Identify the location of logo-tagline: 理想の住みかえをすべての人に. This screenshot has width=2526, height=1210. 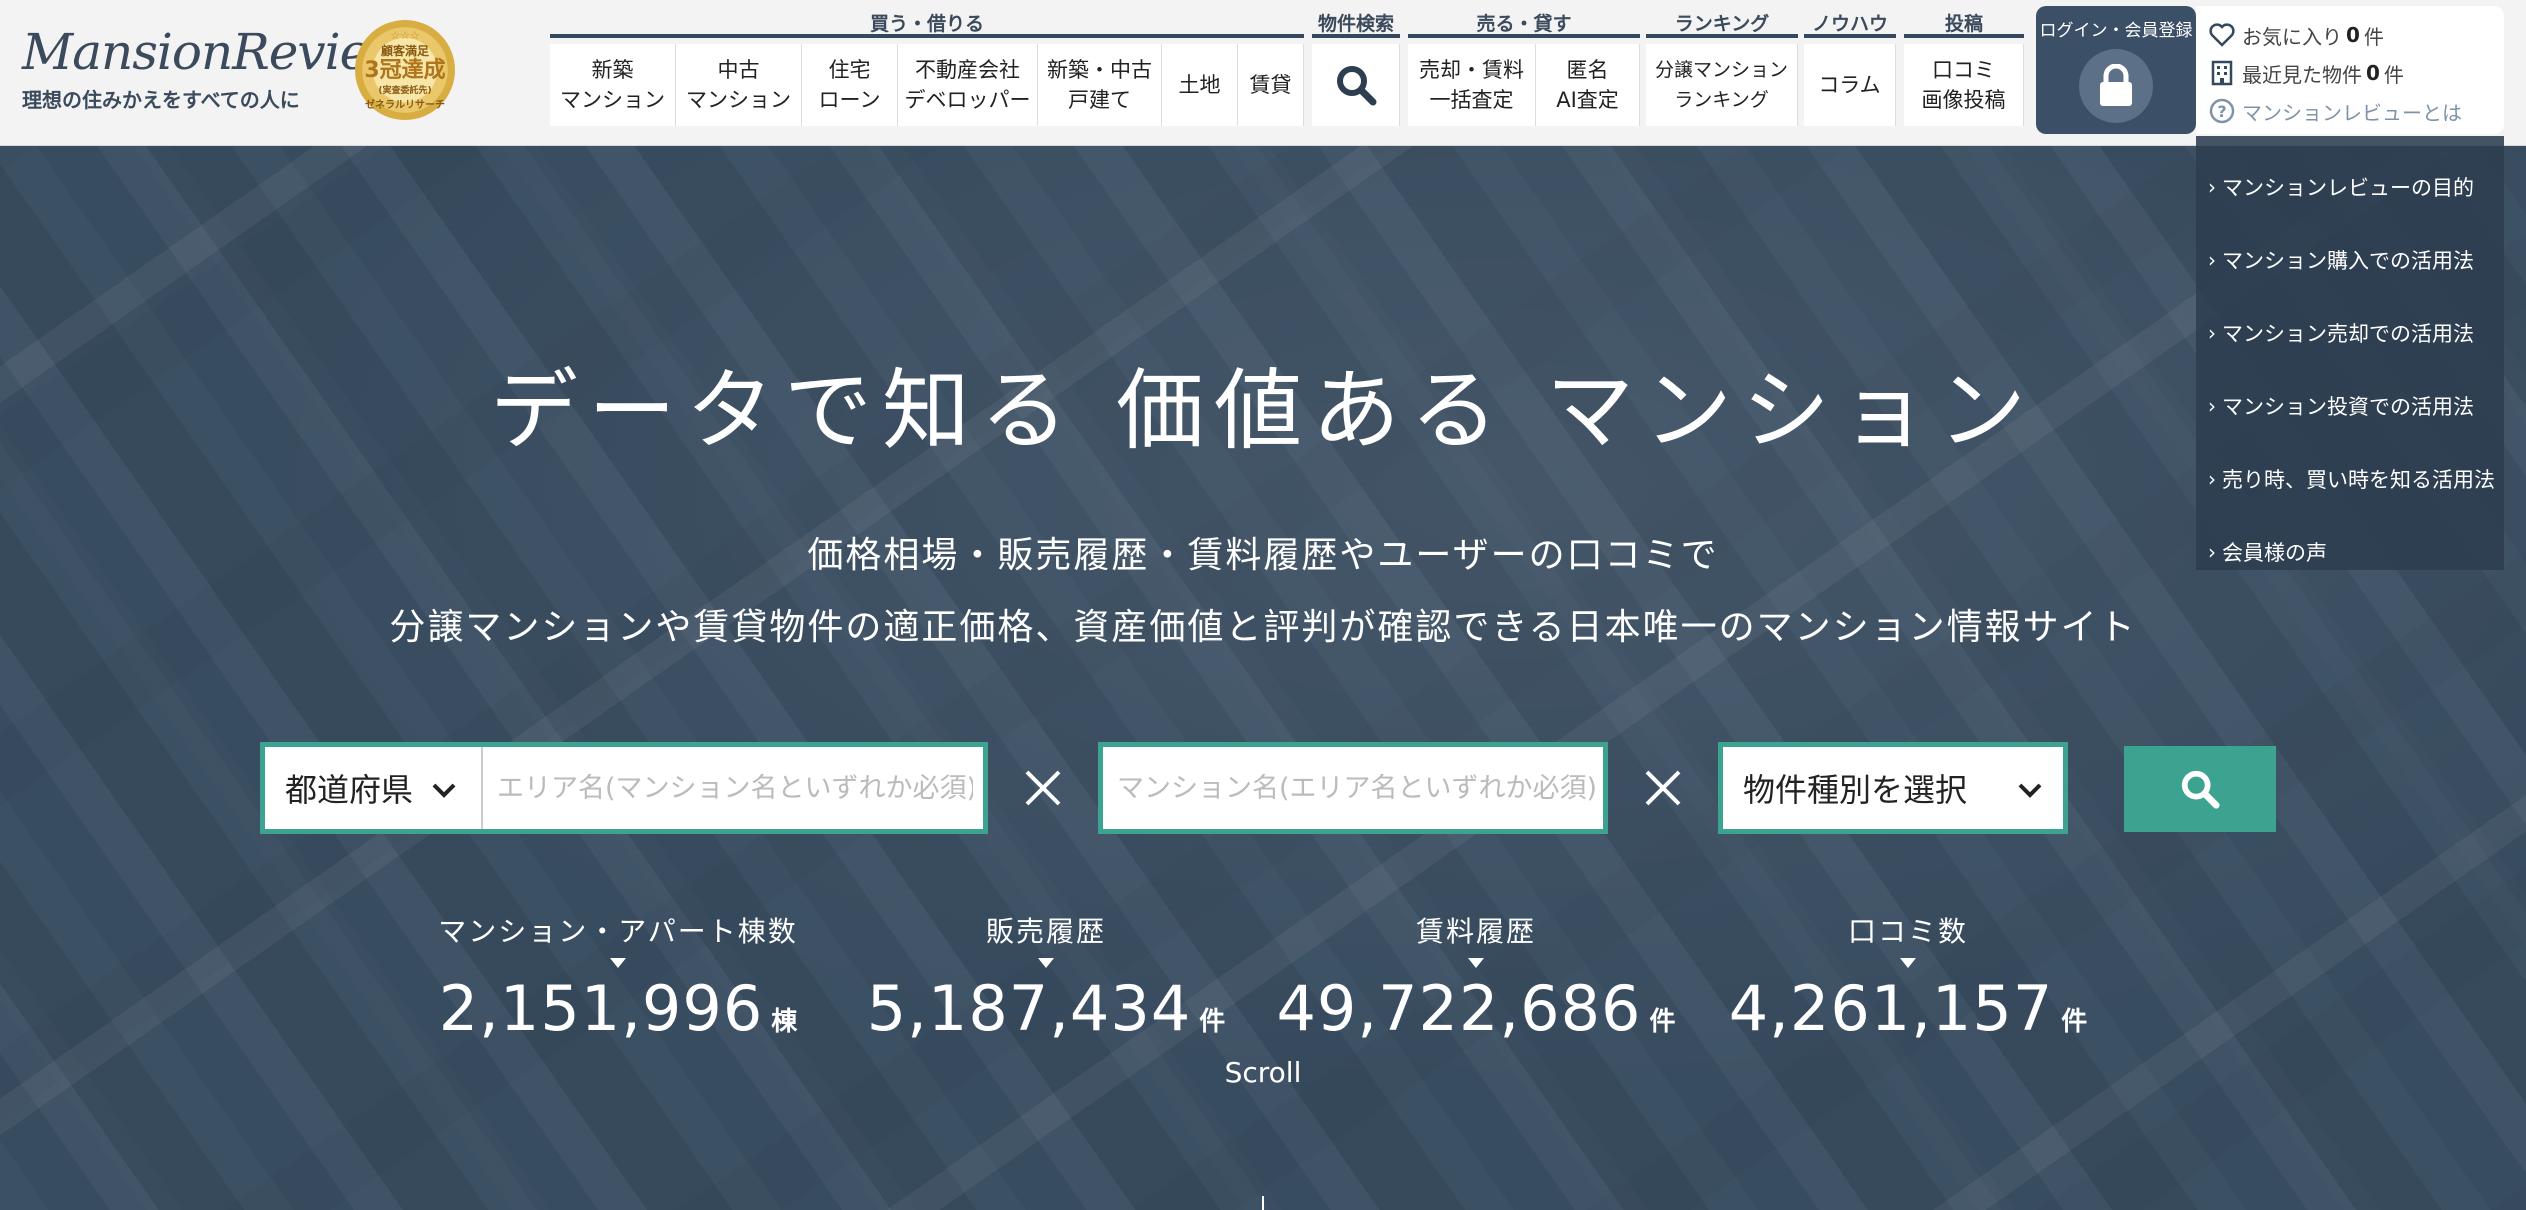
(161, 100).